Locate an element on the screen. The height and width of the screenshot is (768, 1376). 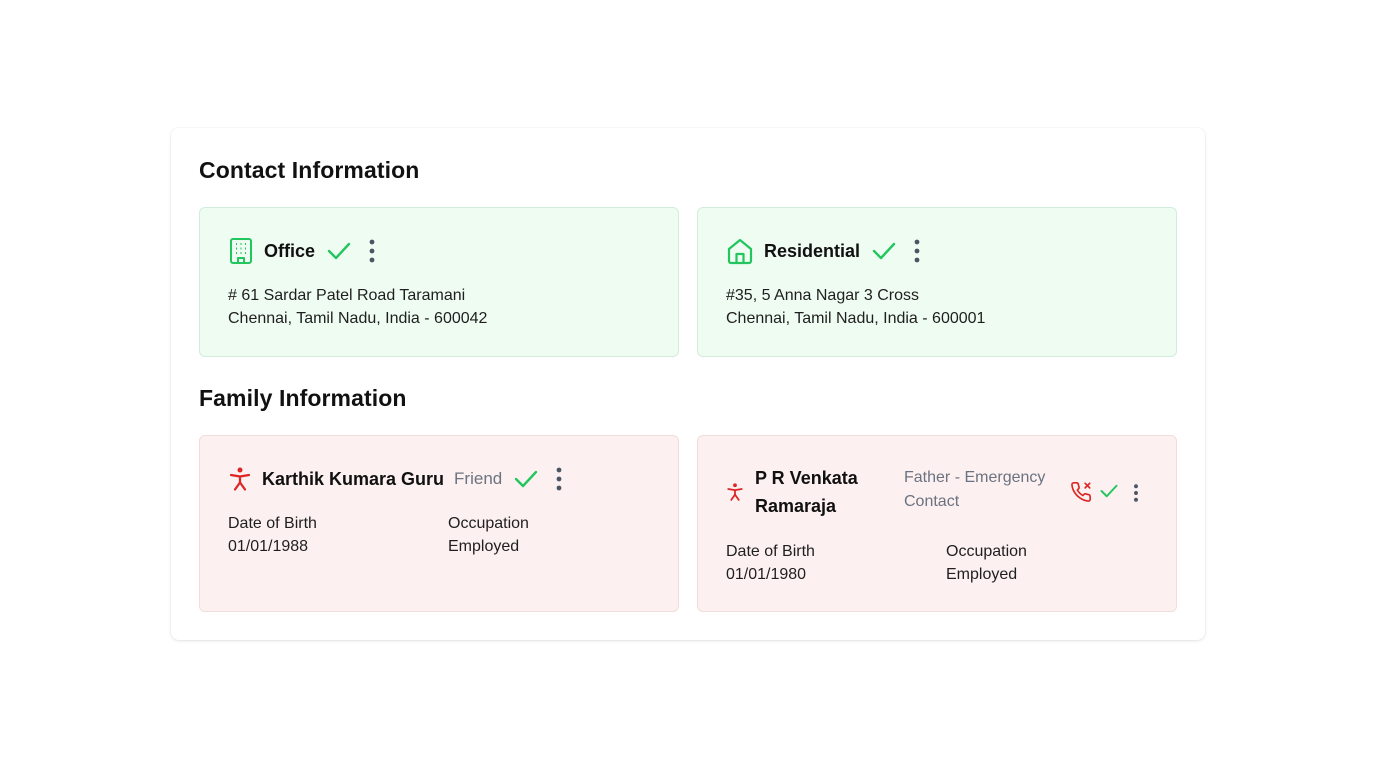
contact-section-title: Contact Information is located at coordinates (309, 170).